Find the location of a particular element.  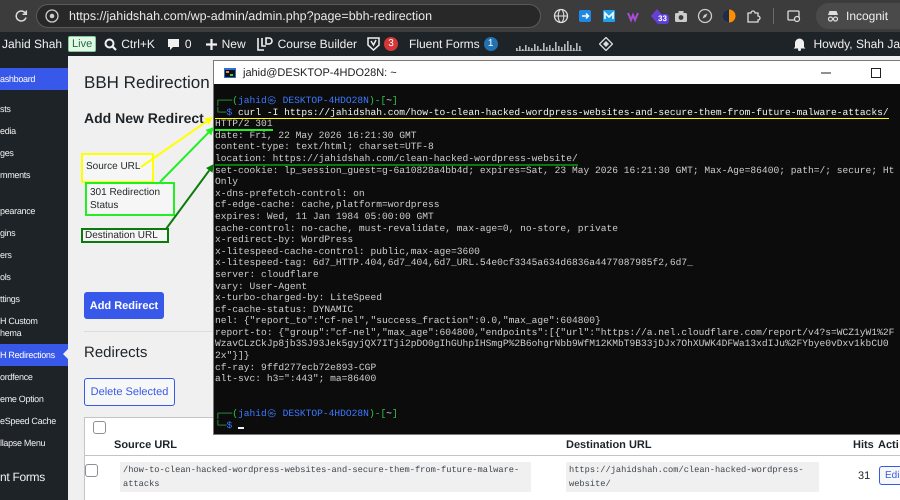

terminal-line: x-litespeed-cache-control: public,max-age=3600 is located at coordinates (347, 252).